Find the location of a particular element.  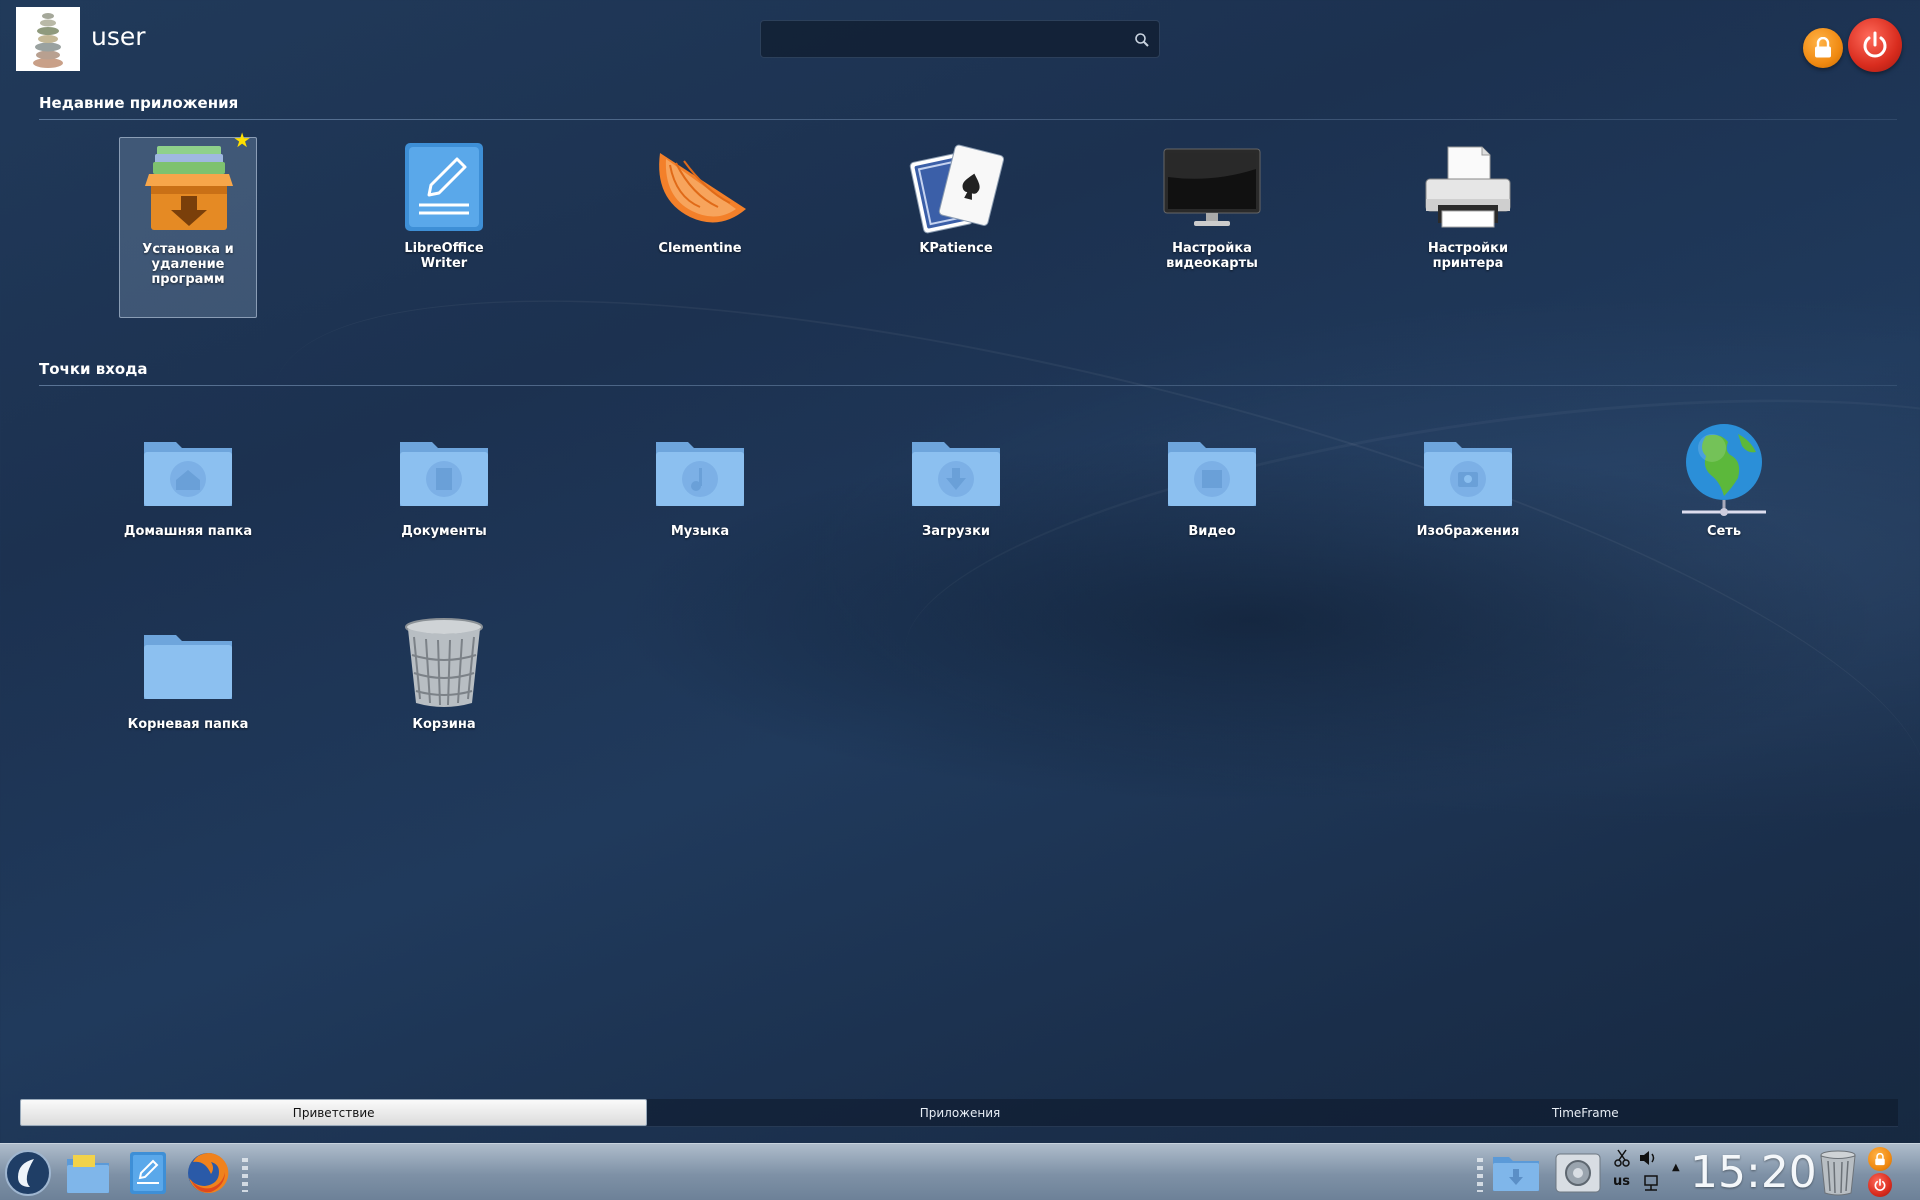

video-folder-icon is located at coordinates (1212, 474).